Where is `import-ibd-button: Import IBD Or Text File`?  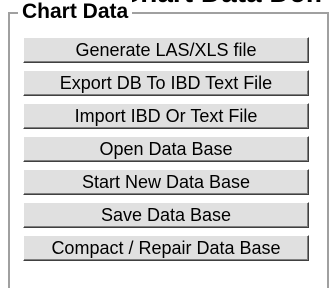
import-ibd-button: Import IBD Or Text File is located at coordinates (166, 116).